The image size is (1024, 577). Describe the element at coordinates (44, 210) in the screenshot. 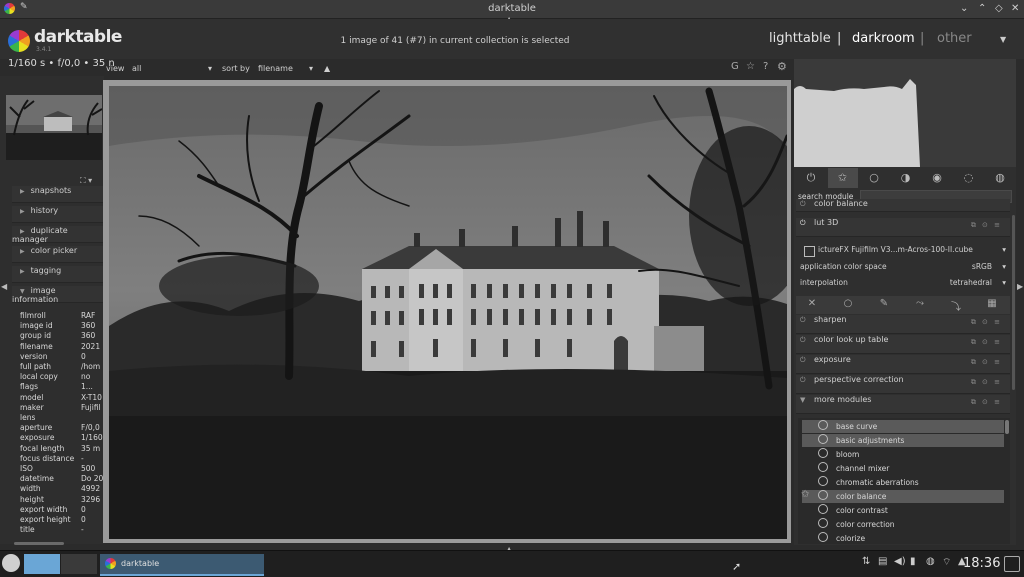

I see `section-label: history` at that location.